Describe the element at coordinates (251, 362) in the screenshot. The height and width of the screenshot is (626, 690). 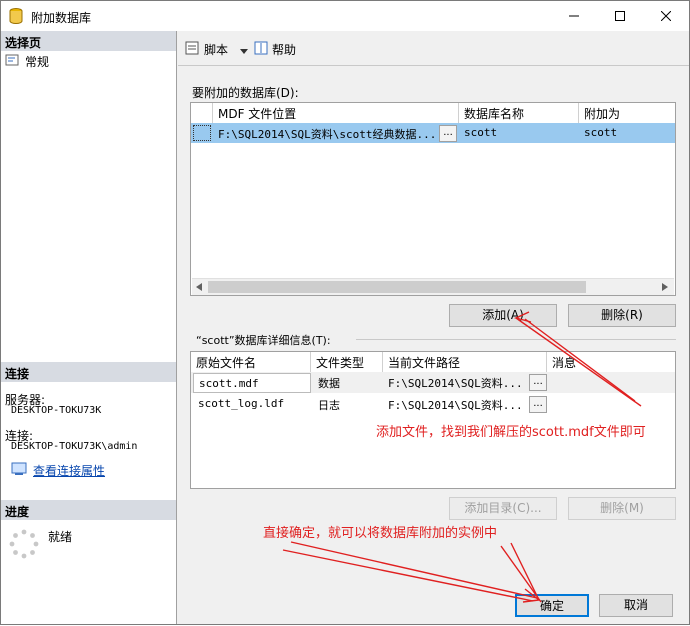
I see `column-header-original-name: 原始文件名` at that location.